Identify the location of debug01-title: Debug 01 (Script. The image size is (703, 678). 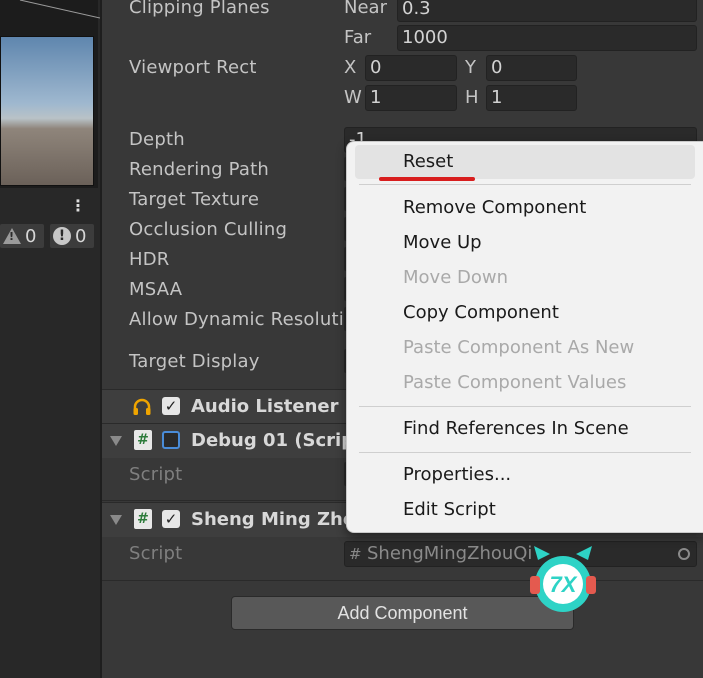
(268, 440).